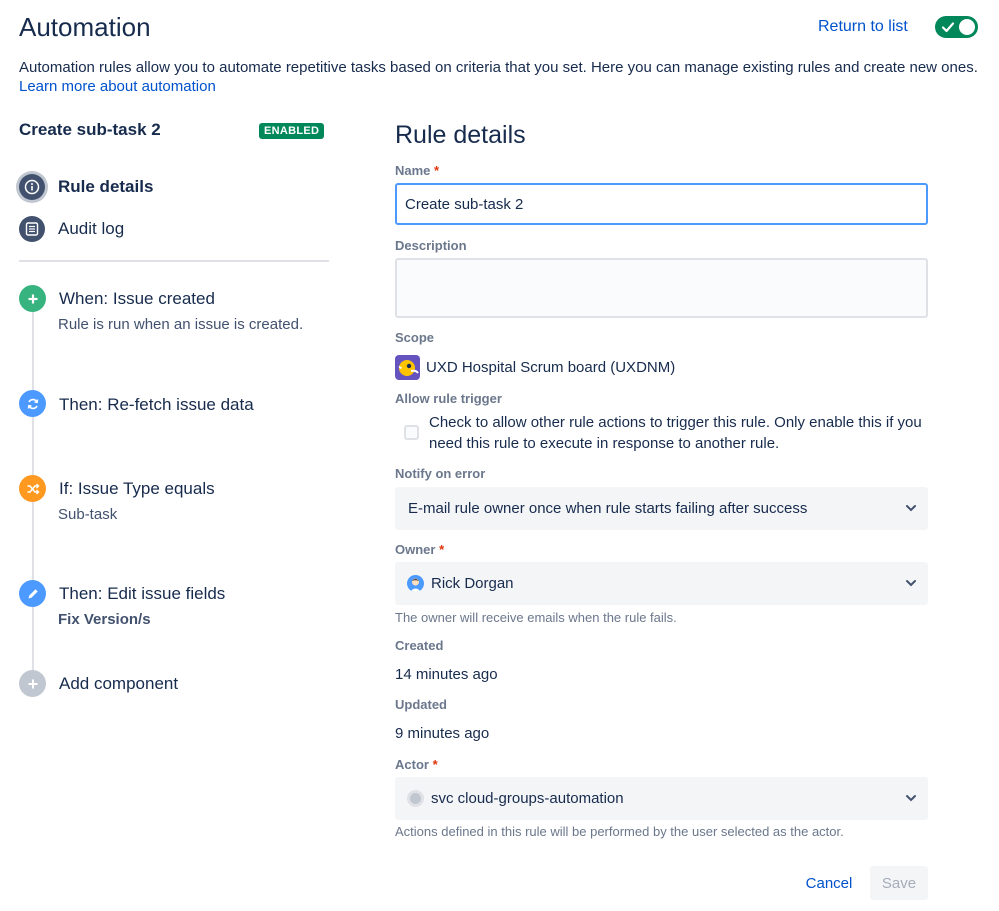 This screenshot has height=911, width=999. What do you see at coordinates (32, 229) in the screenshot?
I see `list-icon` at bounding box center [32, 229].